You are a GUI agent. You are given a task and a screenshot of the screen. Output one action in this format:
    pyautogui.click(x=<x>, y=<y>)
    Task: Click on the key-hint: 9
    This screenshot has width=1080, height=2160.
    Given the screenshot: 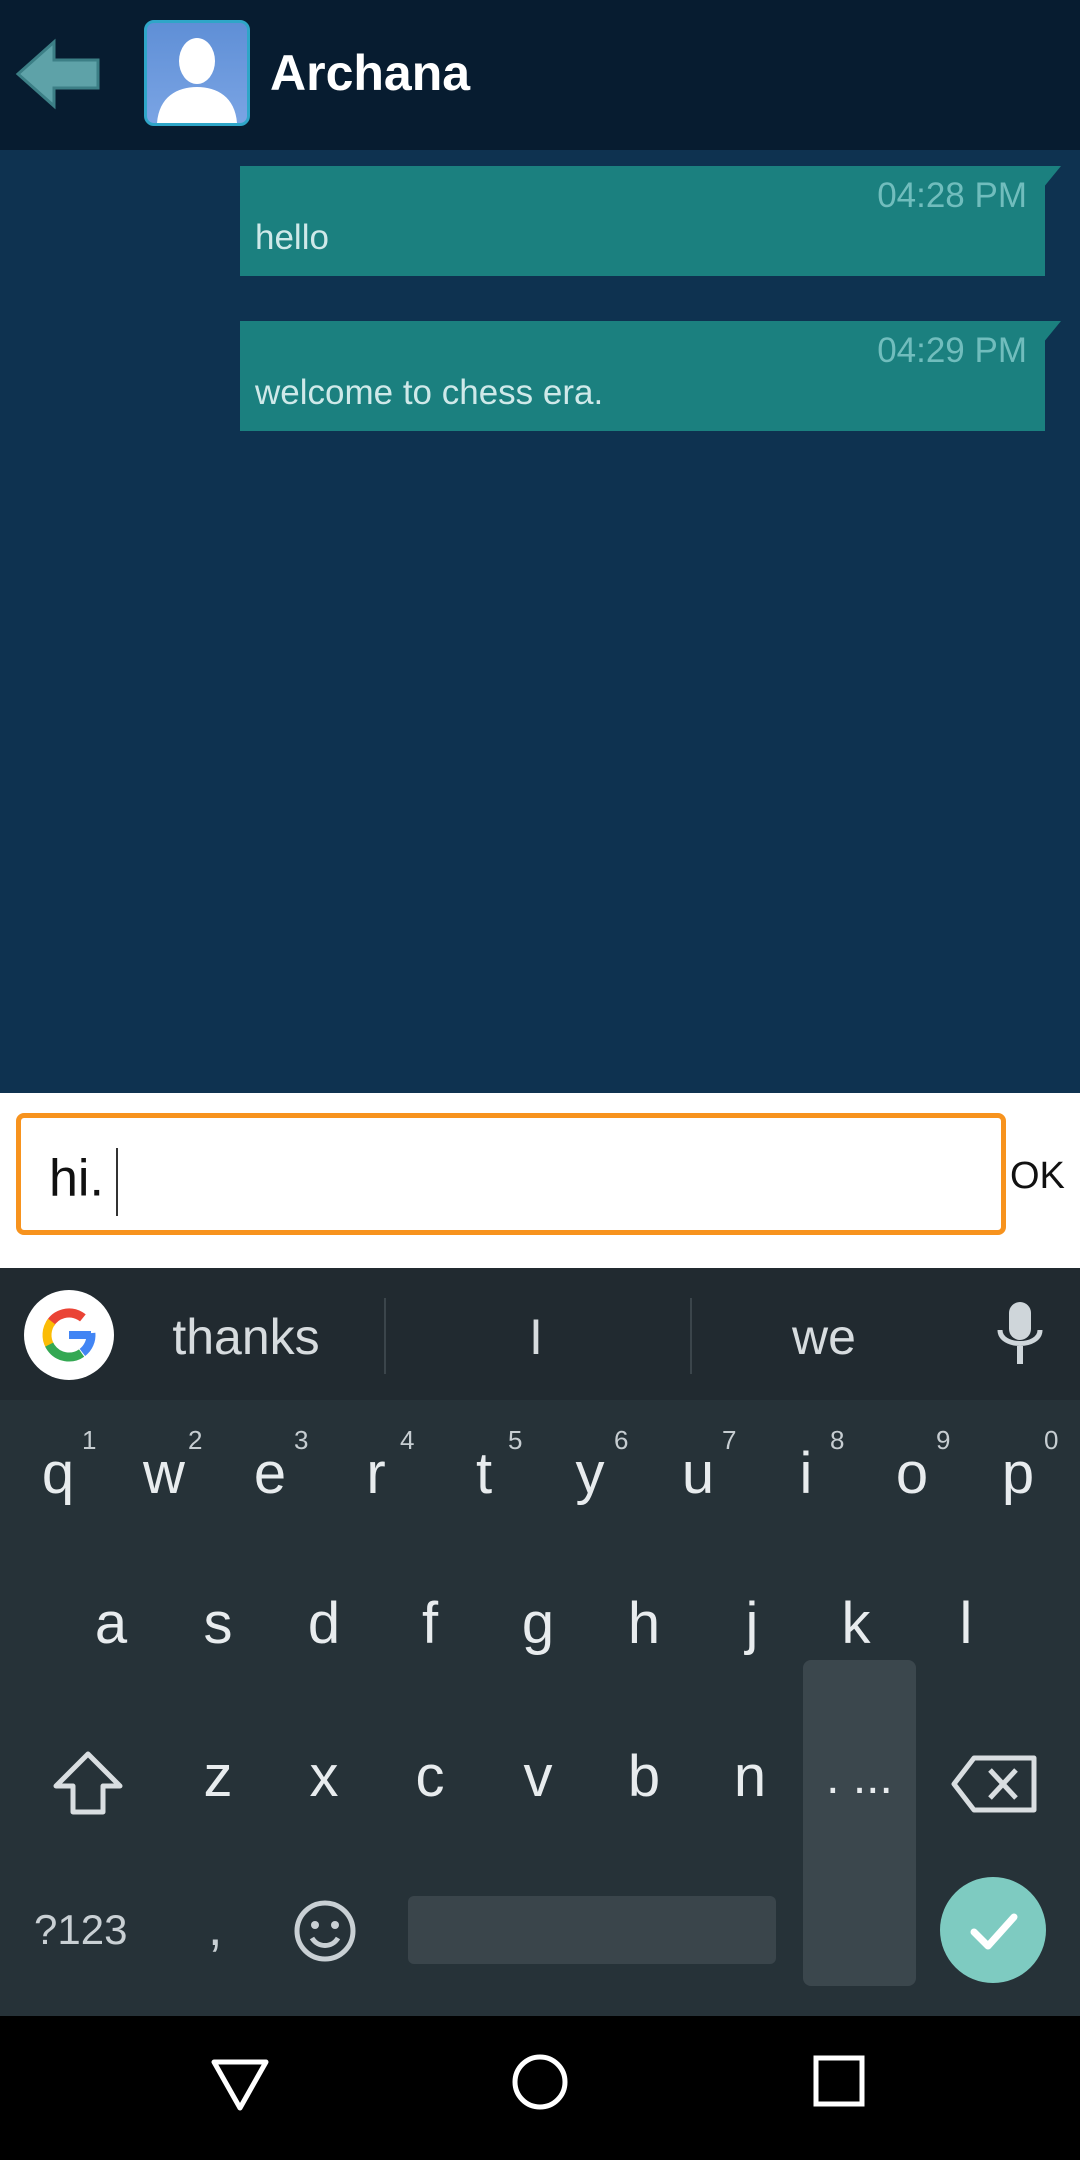 What is the action you would take?
    pyautogui.click(x=943, y=1440)
    